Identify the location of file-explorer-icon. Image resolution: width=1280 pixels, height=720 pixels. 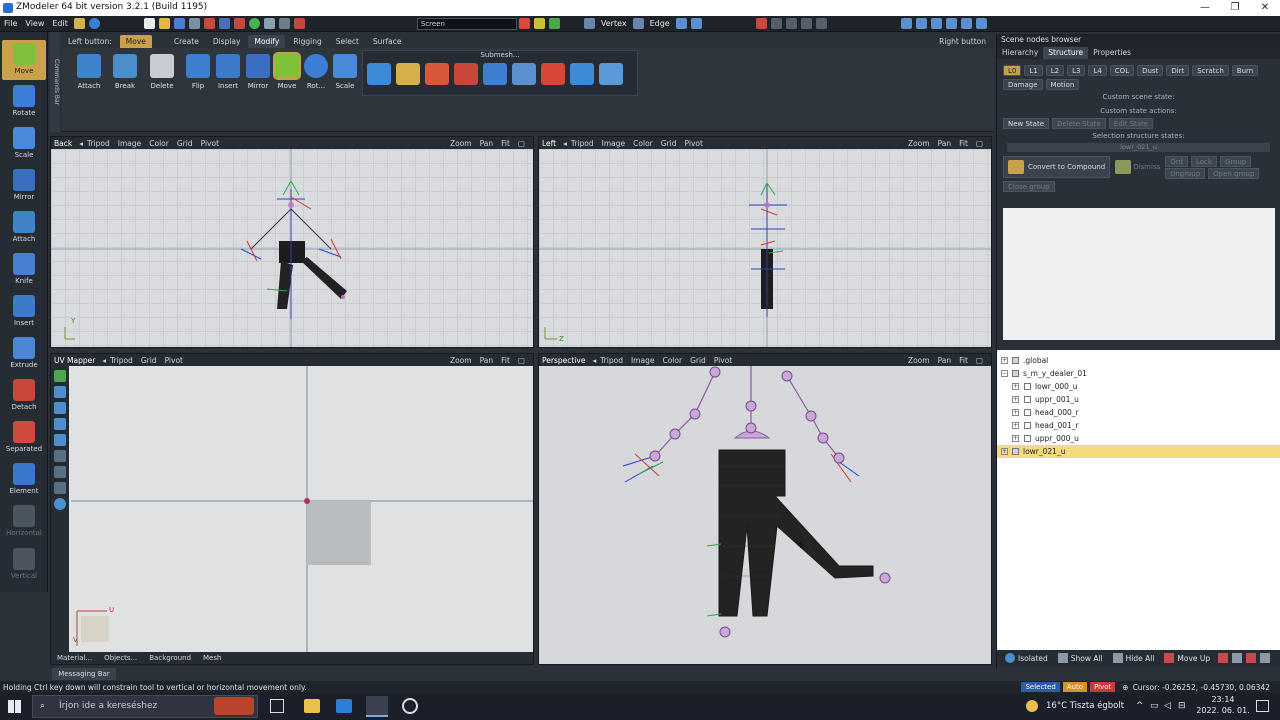
(312, 706).